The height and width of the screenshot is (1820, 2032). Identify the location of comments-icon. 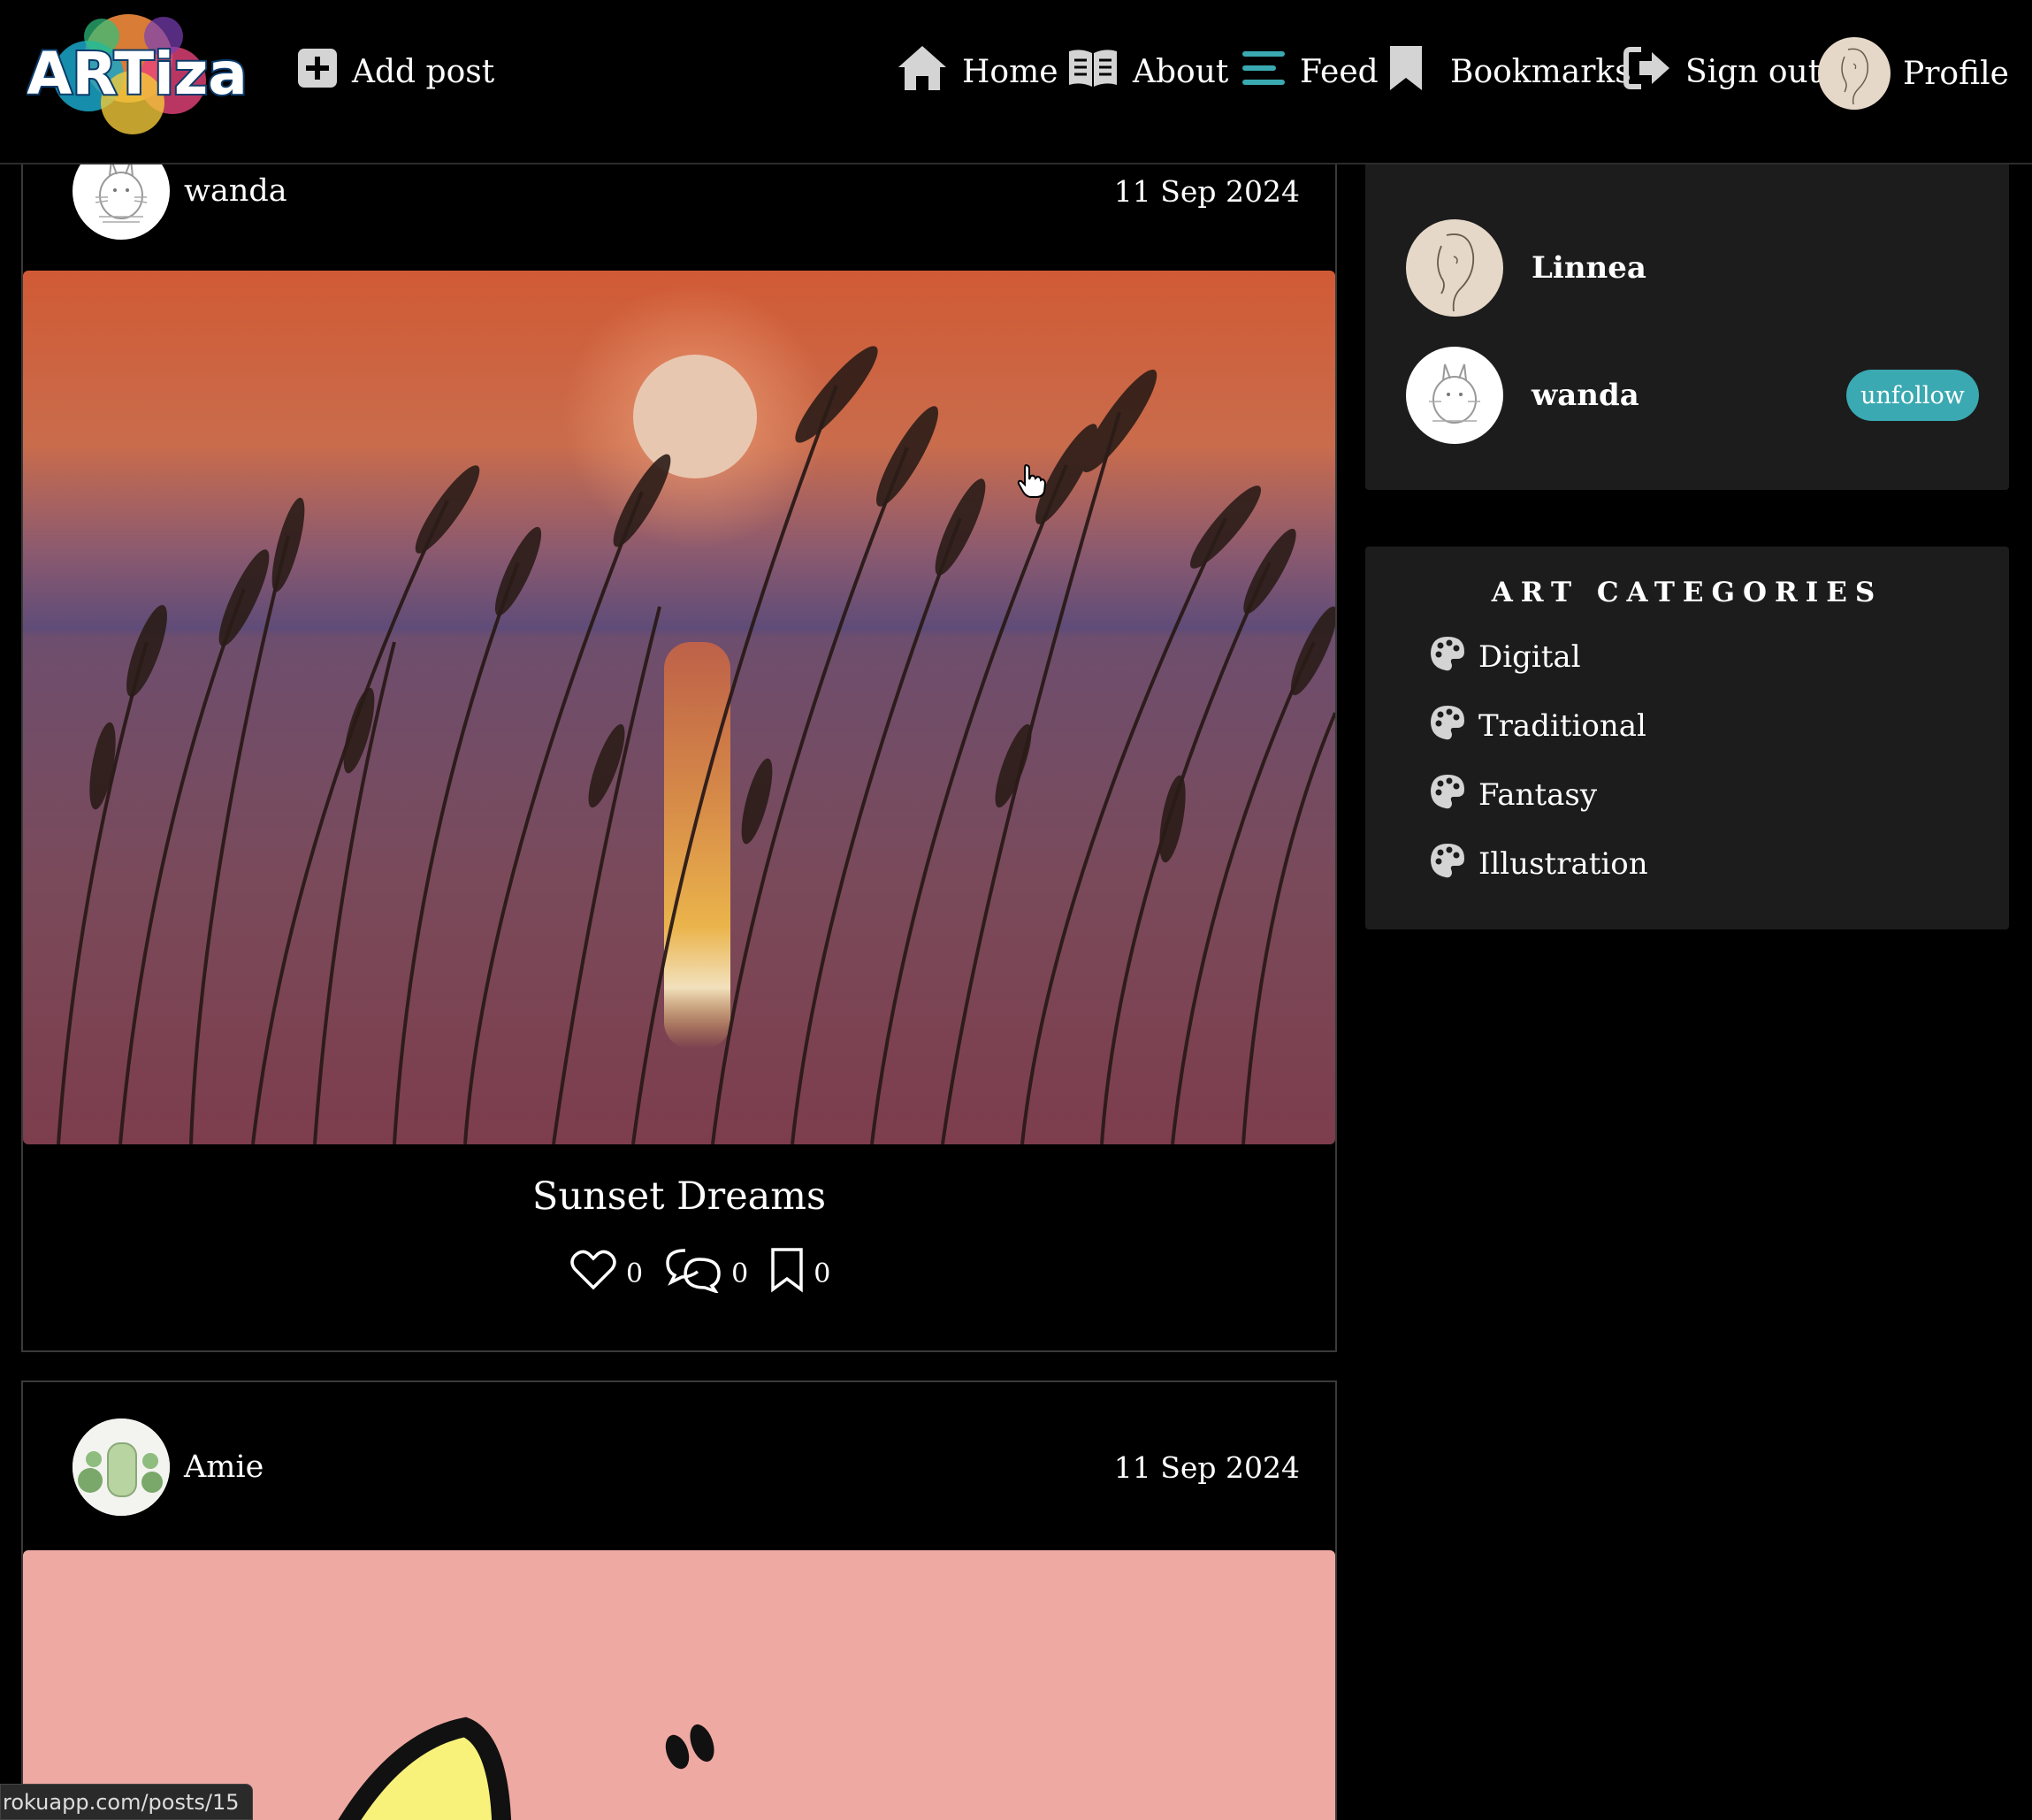
(693, 1273).